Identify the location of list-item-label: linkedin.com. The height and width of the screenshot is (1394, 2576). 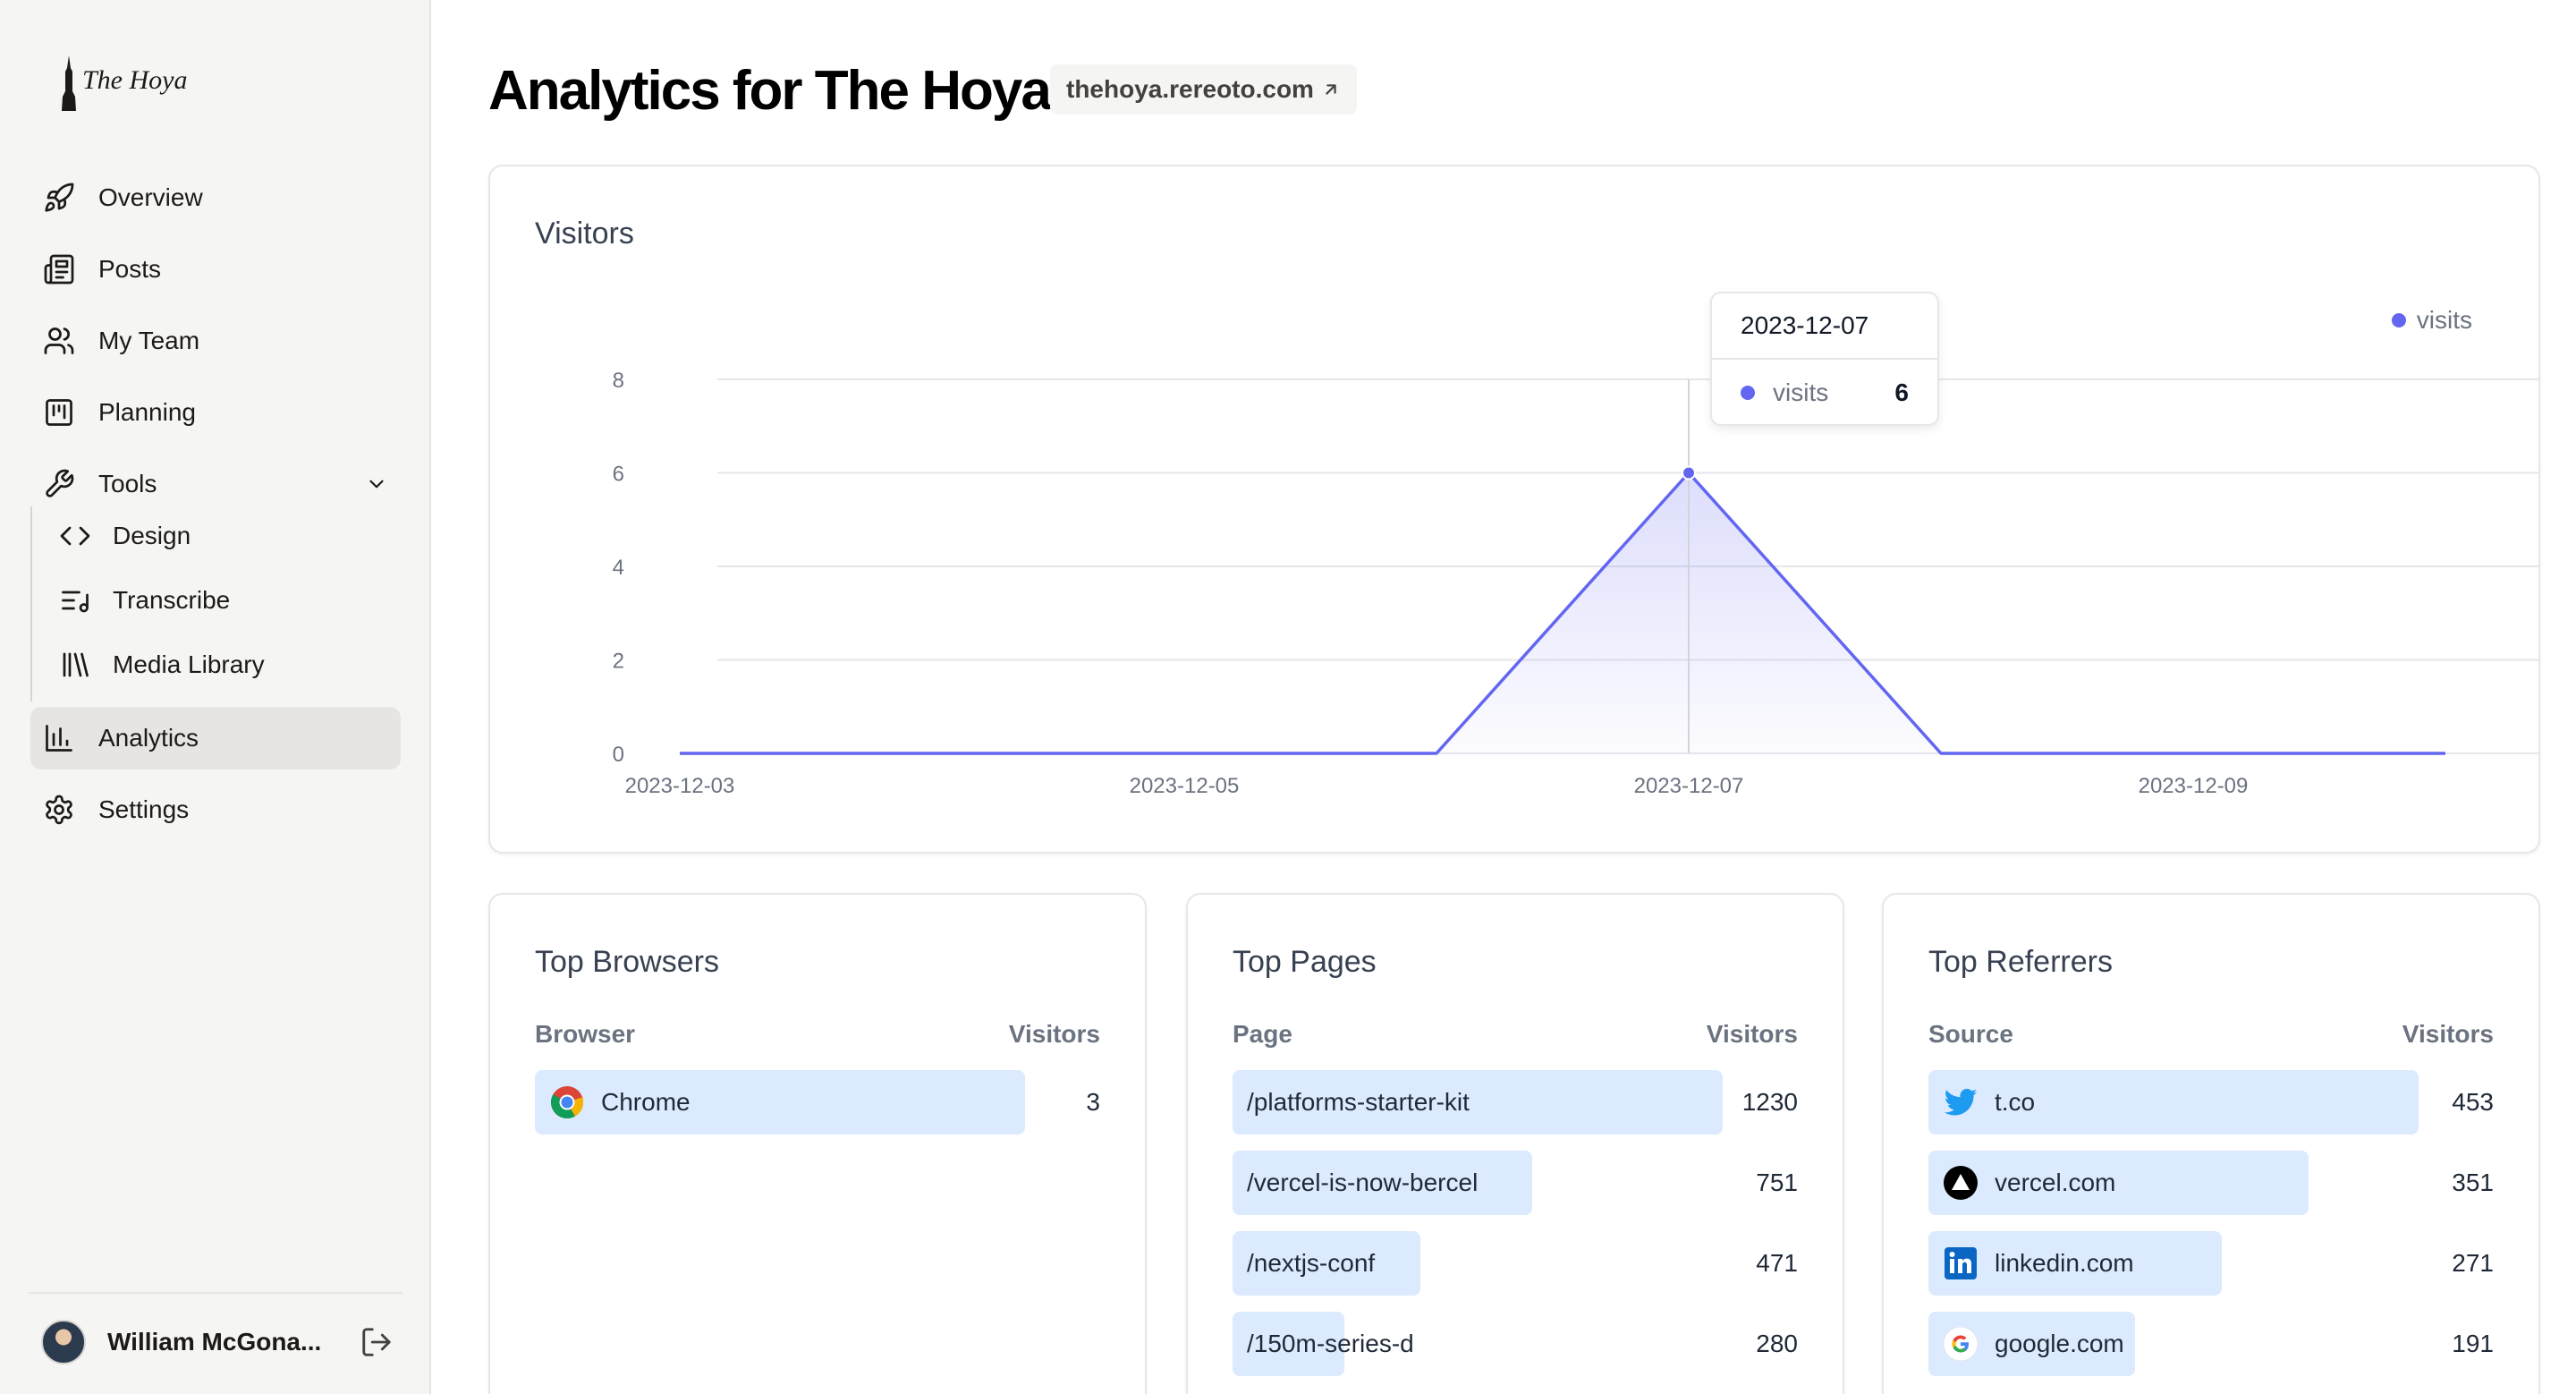
(2038, 1263).